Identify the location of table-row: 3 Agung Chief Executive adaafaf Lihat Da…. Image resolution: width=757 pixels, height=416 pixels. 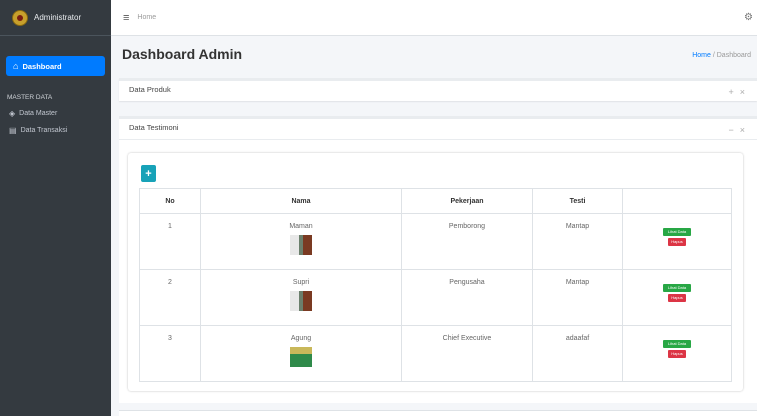
(435, 353).